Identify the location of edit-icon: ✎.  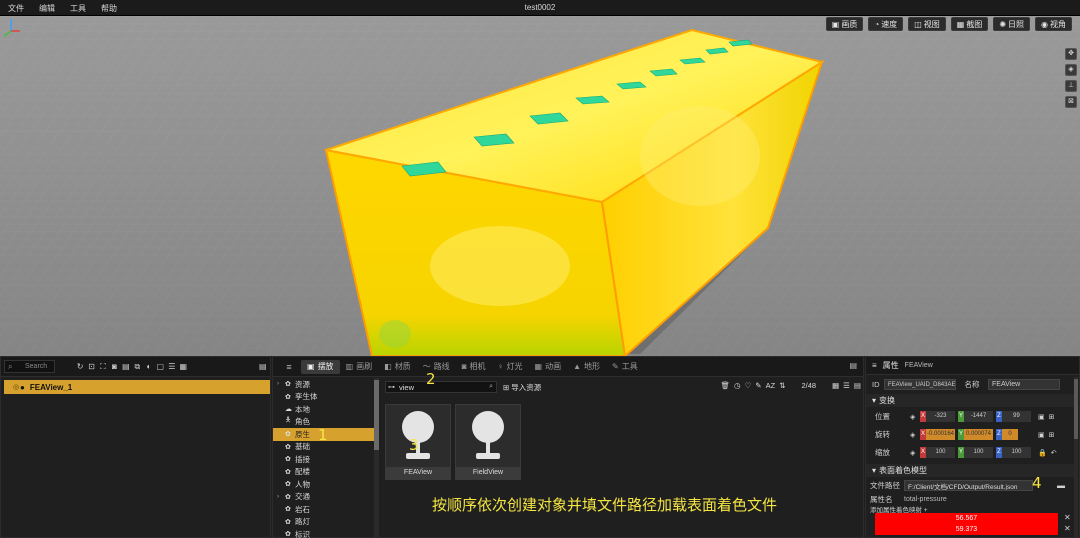
(758, 385).